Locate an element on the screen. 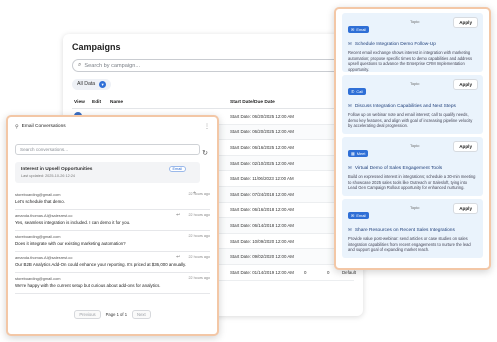  filter-dropdown: All Data ▾ is located at coordinates (92, 84).